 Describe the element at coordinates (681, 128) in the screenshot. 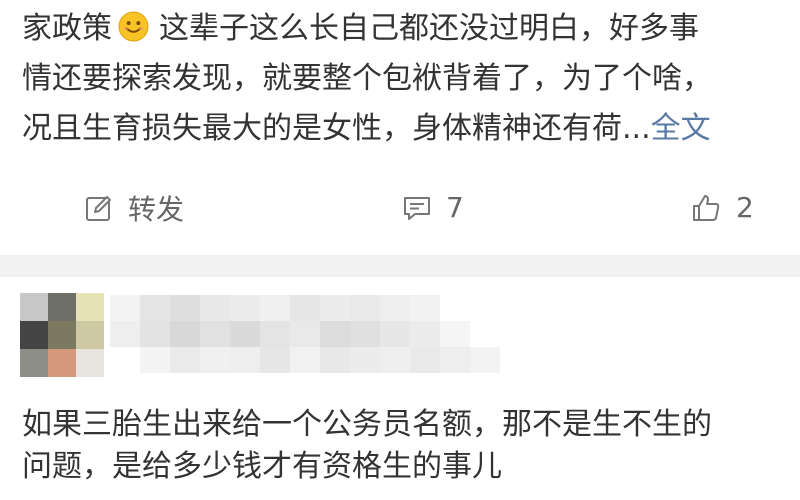

I see `read-full-text-link: 全文` at that location.